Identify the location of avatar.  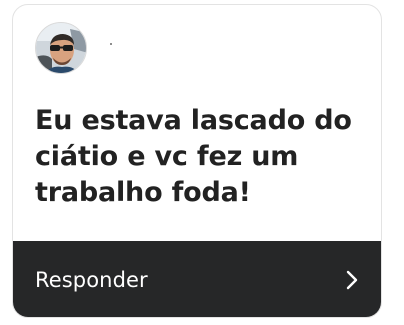
(61, 48).